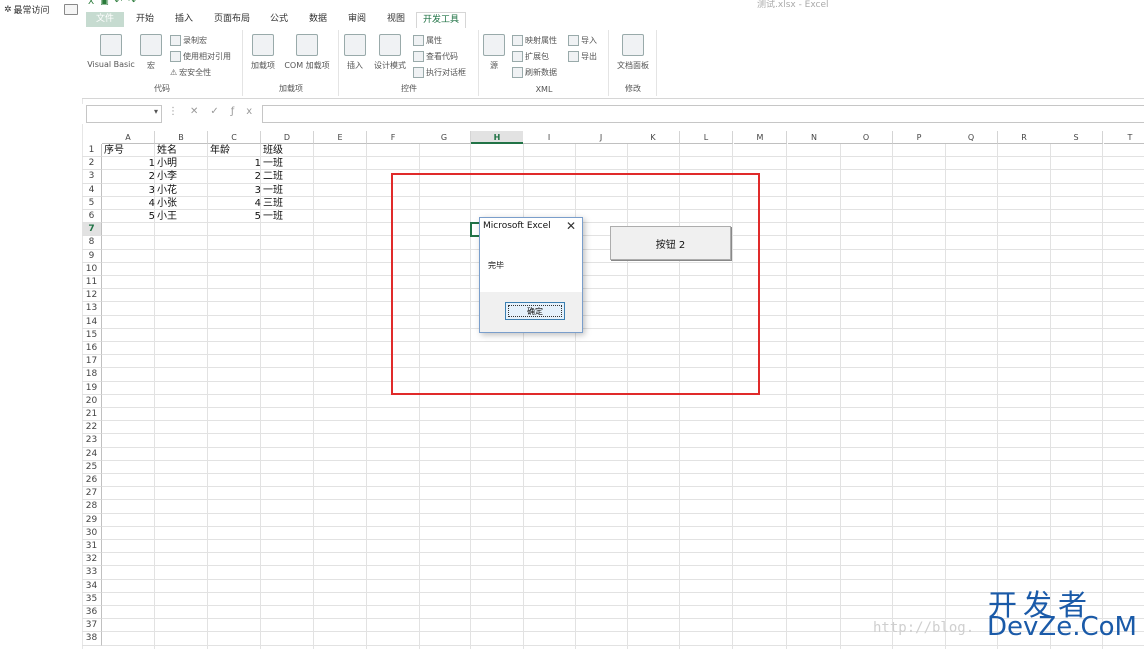  What do you see at coordinates (92, 296) in the screenshot?
I see `row-header: 12` at bounding box center [92, 296].